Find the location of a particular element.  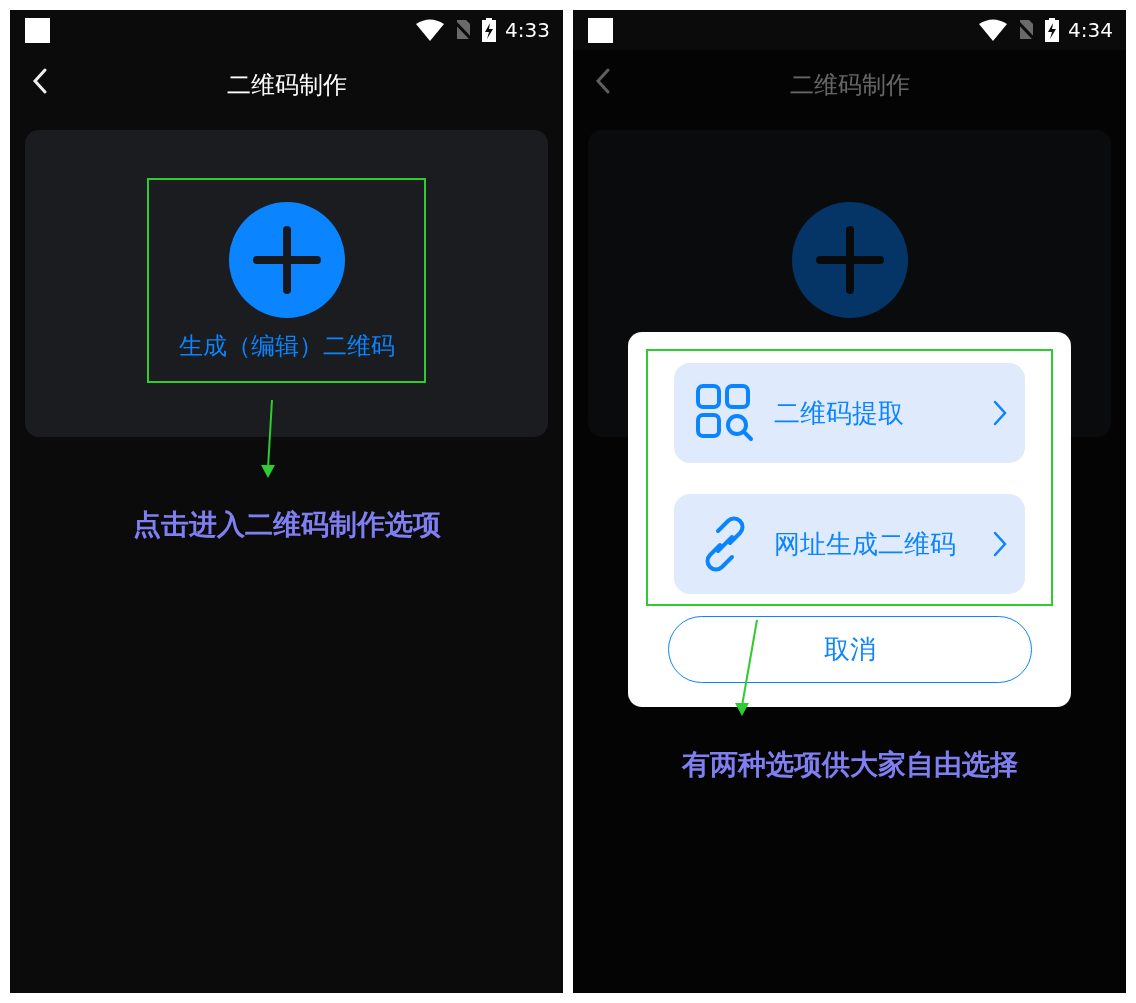

option-button: 网址生成二维码 is located at coordinates (849, 544).